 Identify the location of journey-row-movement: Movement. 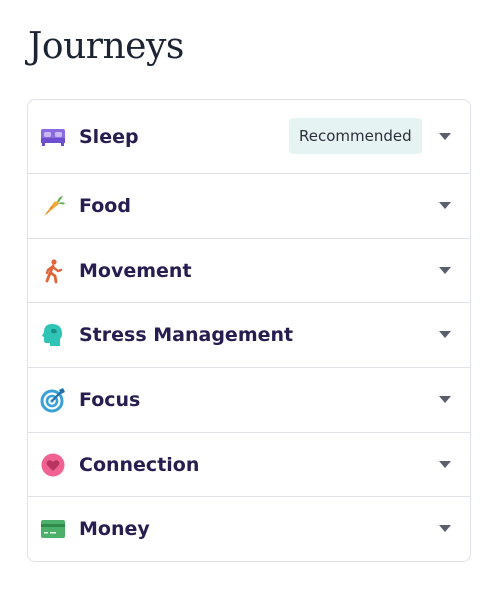
(249, 270).